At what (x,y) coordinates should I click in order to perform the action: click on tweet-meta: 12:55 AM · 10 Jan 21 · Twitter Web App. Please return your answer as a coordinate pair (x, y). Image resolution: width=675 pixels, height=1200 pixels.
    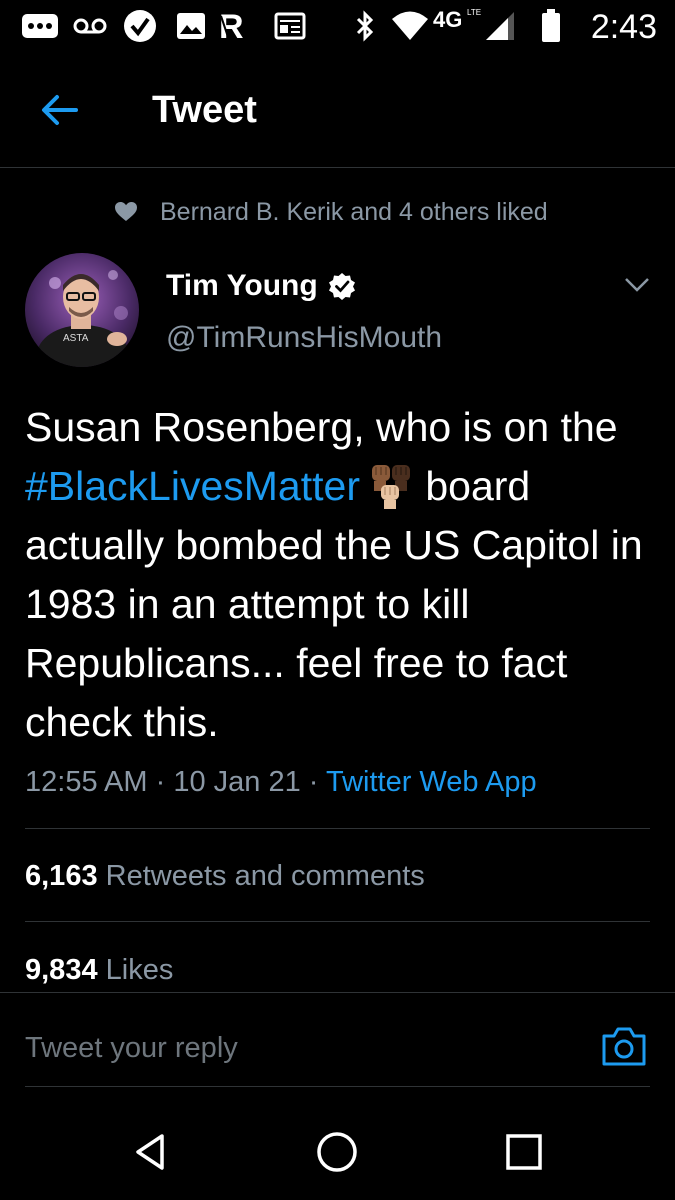
    Looking at the image, I should click on (281, 782).